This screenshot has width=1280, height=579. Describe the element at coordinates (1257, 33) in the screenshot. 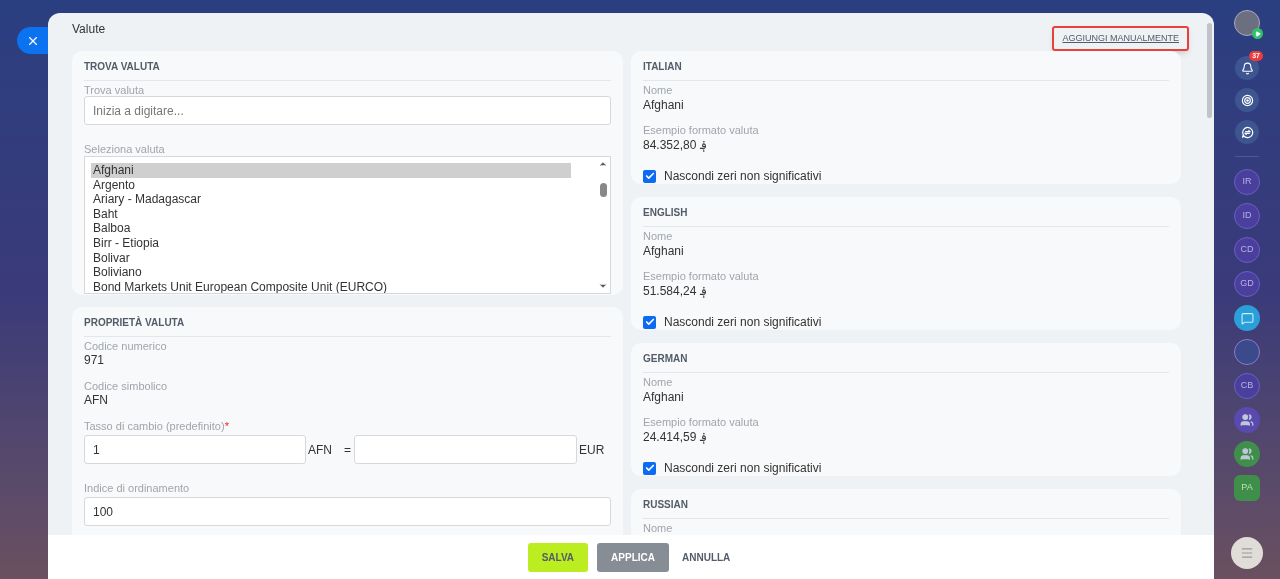

I see `play-badge` at that location.